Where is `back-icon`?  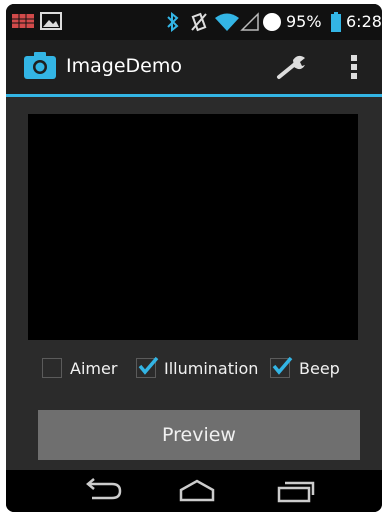
back-icon is located at coordinates (102, 493).